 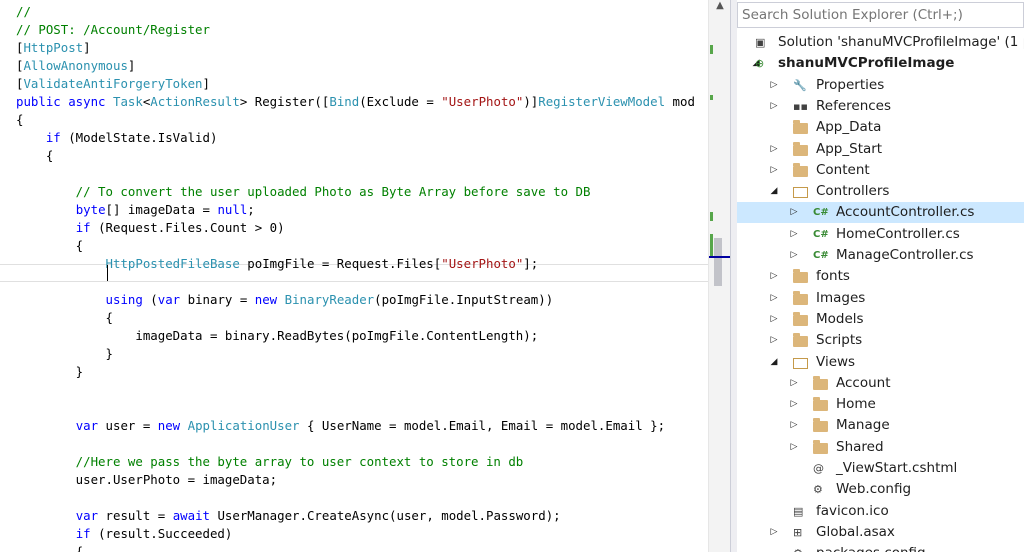 I want to click on search-input, so click(x=881, y=15).